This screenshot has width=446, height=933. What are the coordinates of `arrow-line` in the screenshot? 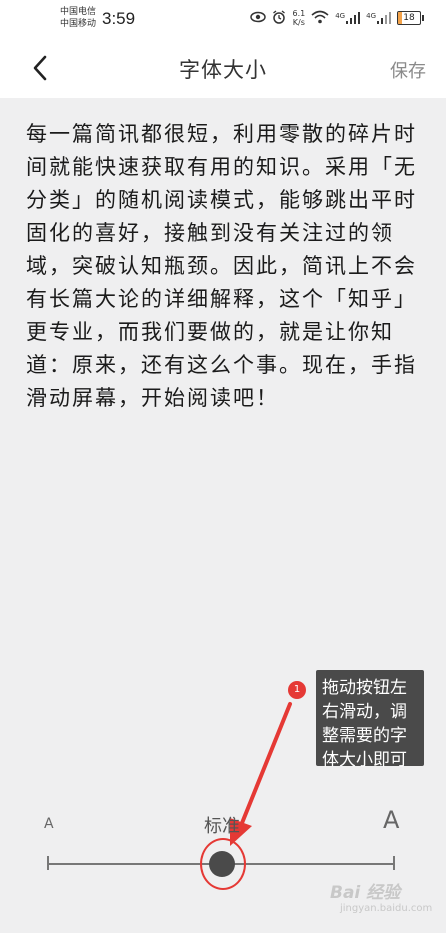 It's located at (265, 766).